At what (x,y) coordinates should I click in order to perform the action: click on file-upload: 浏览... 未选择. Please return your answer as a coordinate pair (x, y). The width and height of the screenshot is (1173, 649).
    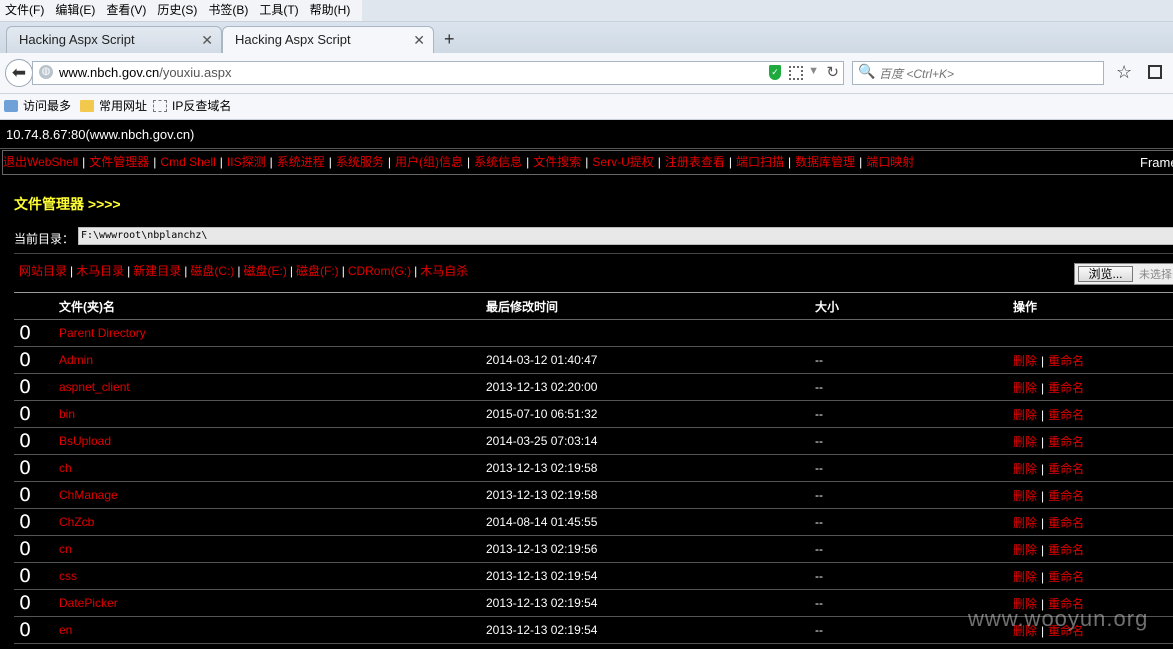
    Looking at the image, I should click on (1123, 274).